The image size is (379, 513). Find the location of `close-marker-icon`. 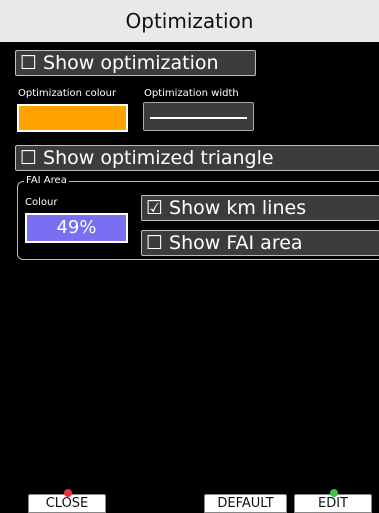

close-marker-icon is located at coordinates (68, 493).